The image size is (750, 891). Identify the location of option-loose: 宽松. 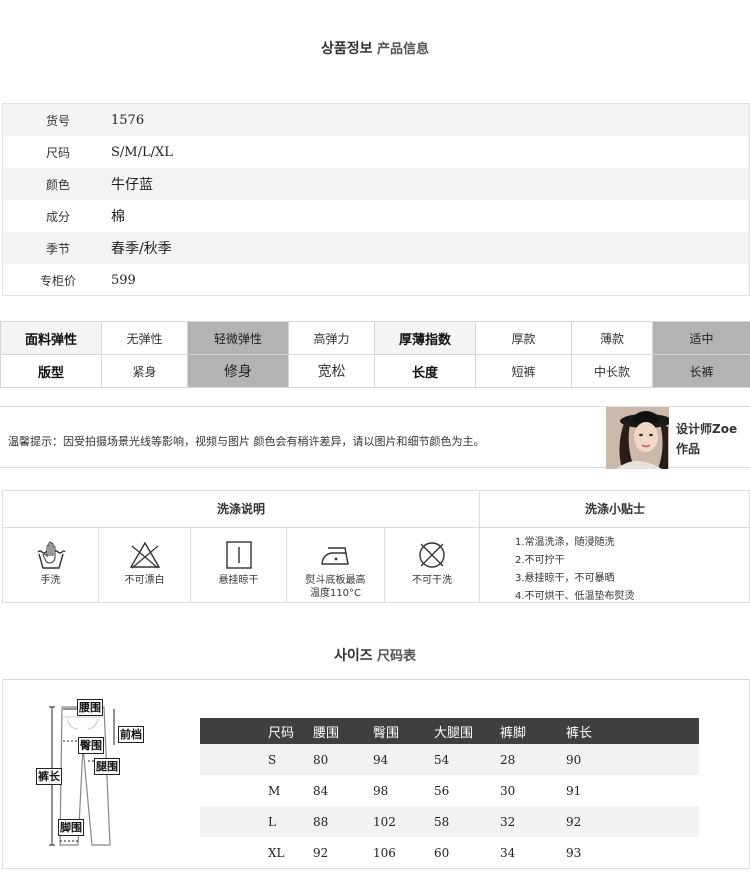
(331, 371).